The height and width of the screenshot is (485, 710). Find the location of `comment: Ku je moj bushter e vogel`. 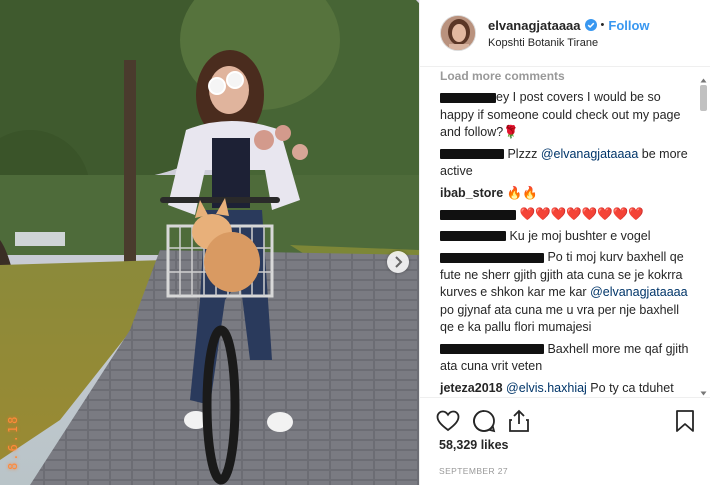

comment: Ku je moj bushter e vogel is located at coordinates (565, 237).